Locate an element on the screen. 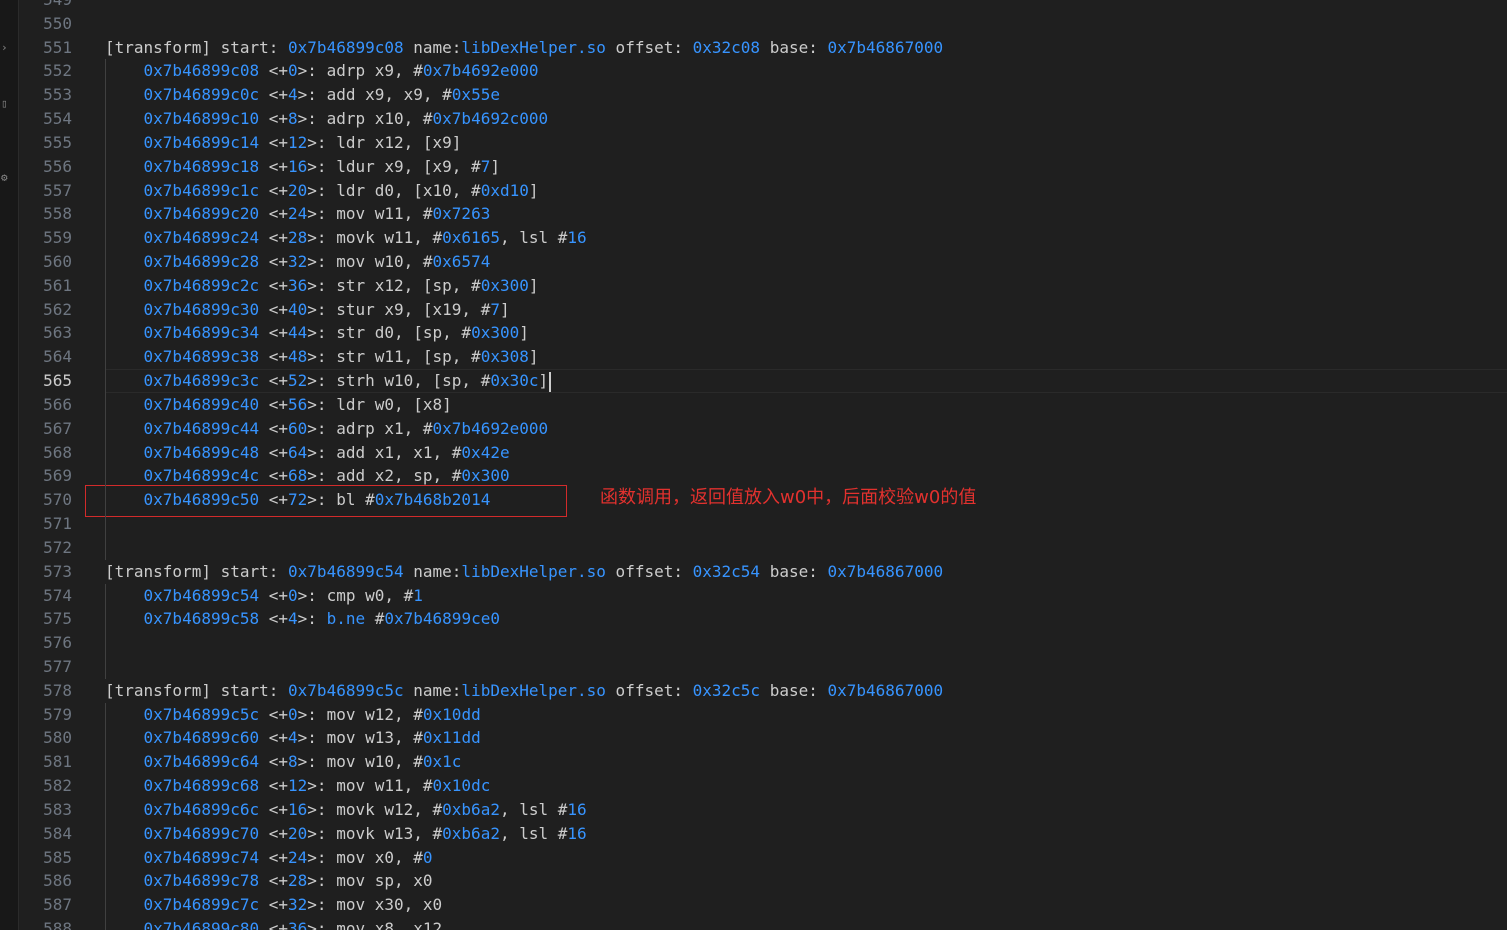  hex-token: 0x7b46899c7c is located at coordinates (201, 905).